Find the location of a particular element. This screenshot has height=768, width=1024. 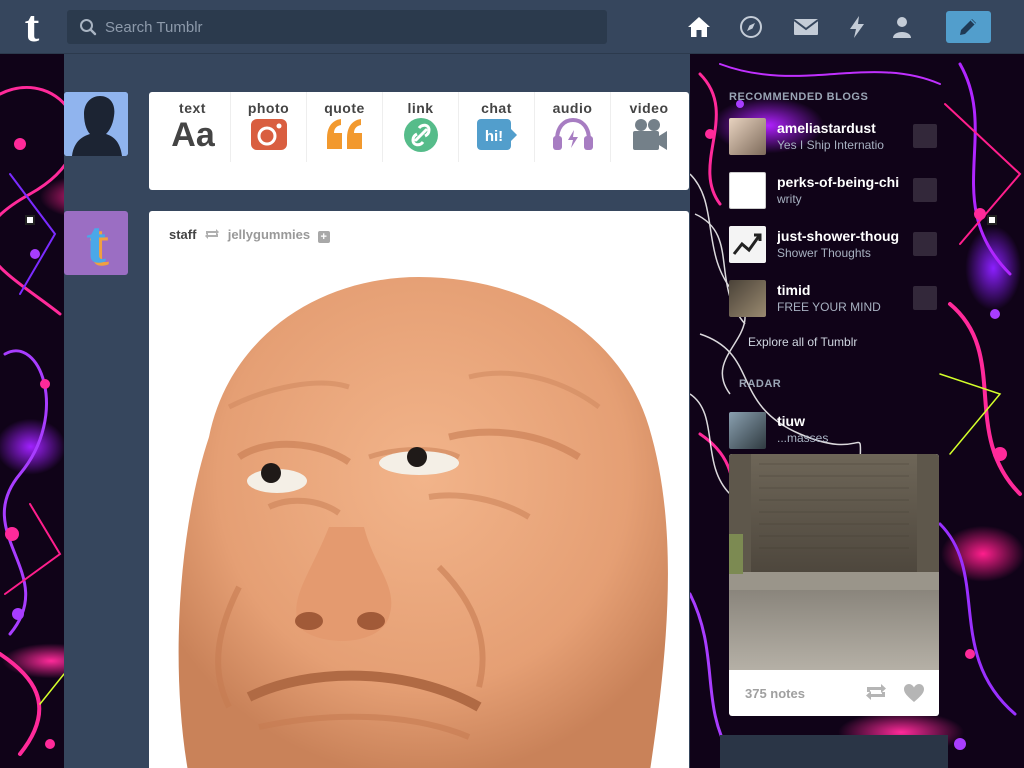

radar-blog-avatar is located at coordinates (747, 430).